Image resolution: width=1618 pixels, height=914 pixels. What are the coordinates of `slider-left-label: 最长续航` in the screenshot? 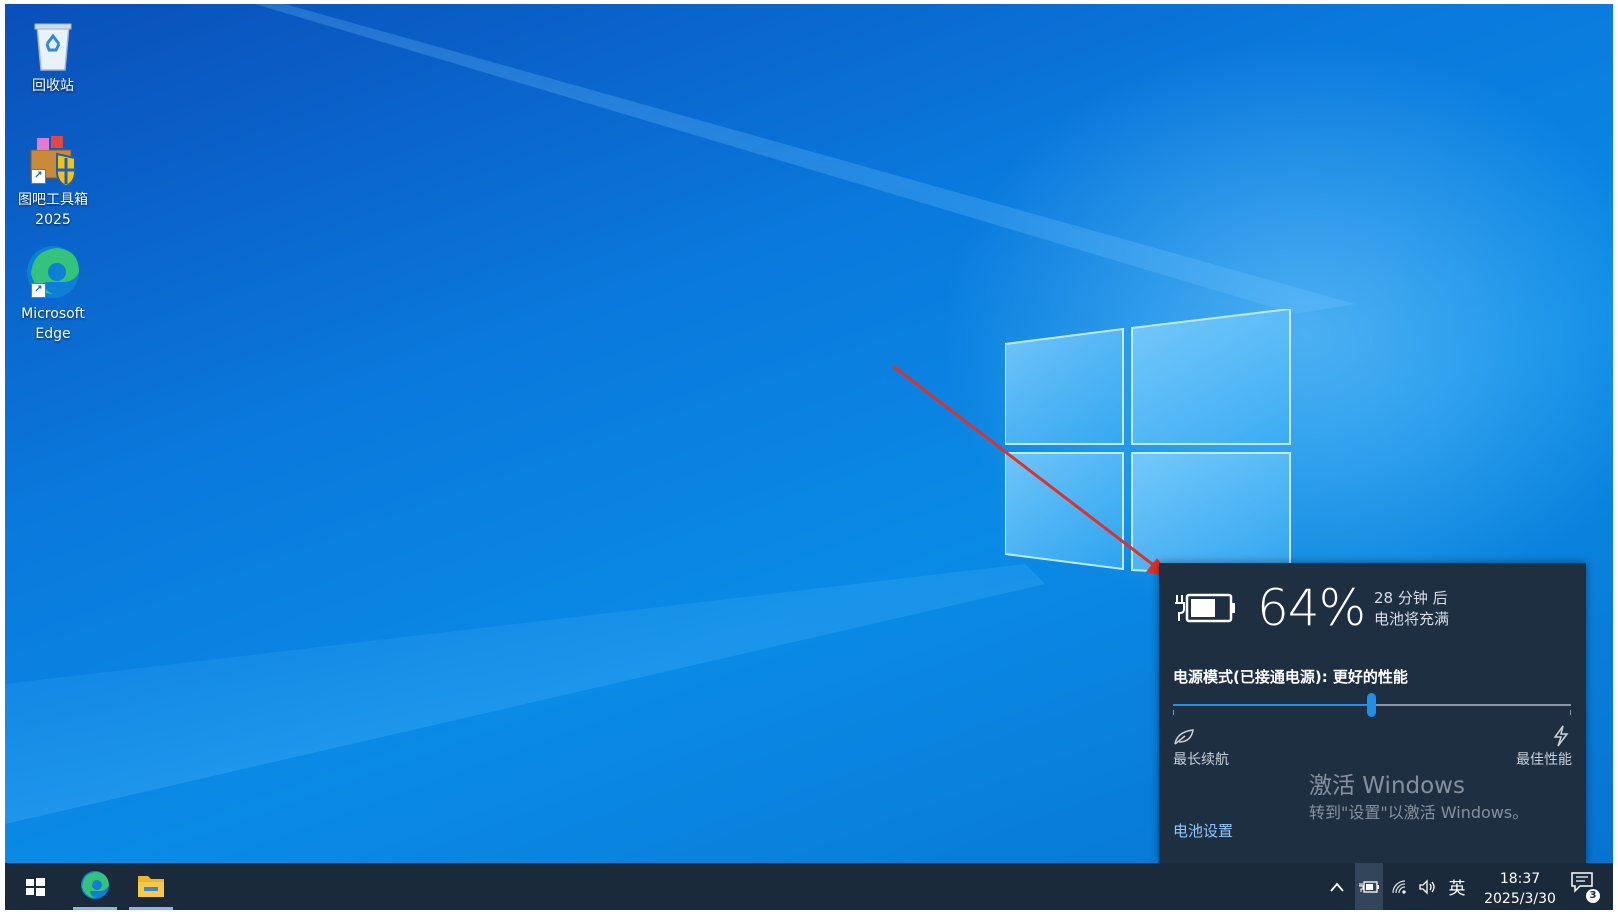 It's located at (1201, 760).